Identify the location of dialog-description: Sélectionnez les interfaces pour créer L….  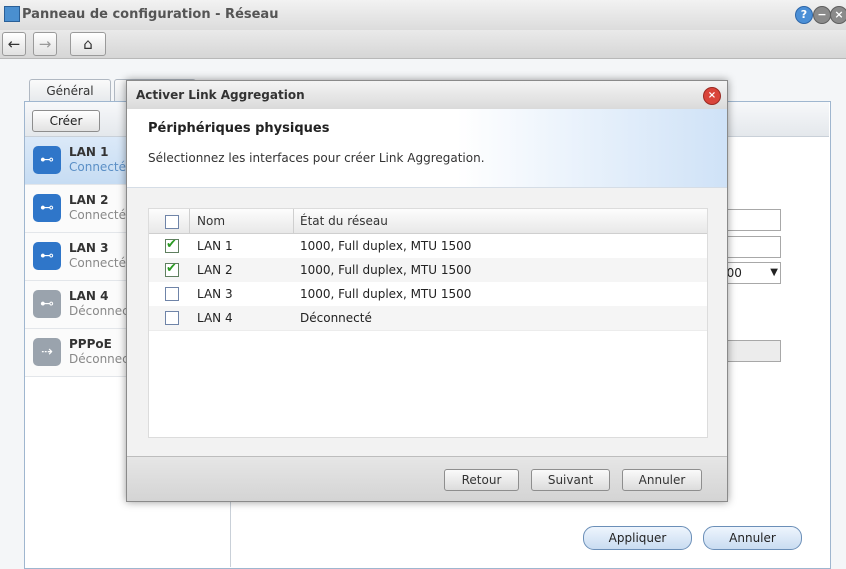
(316, 158).